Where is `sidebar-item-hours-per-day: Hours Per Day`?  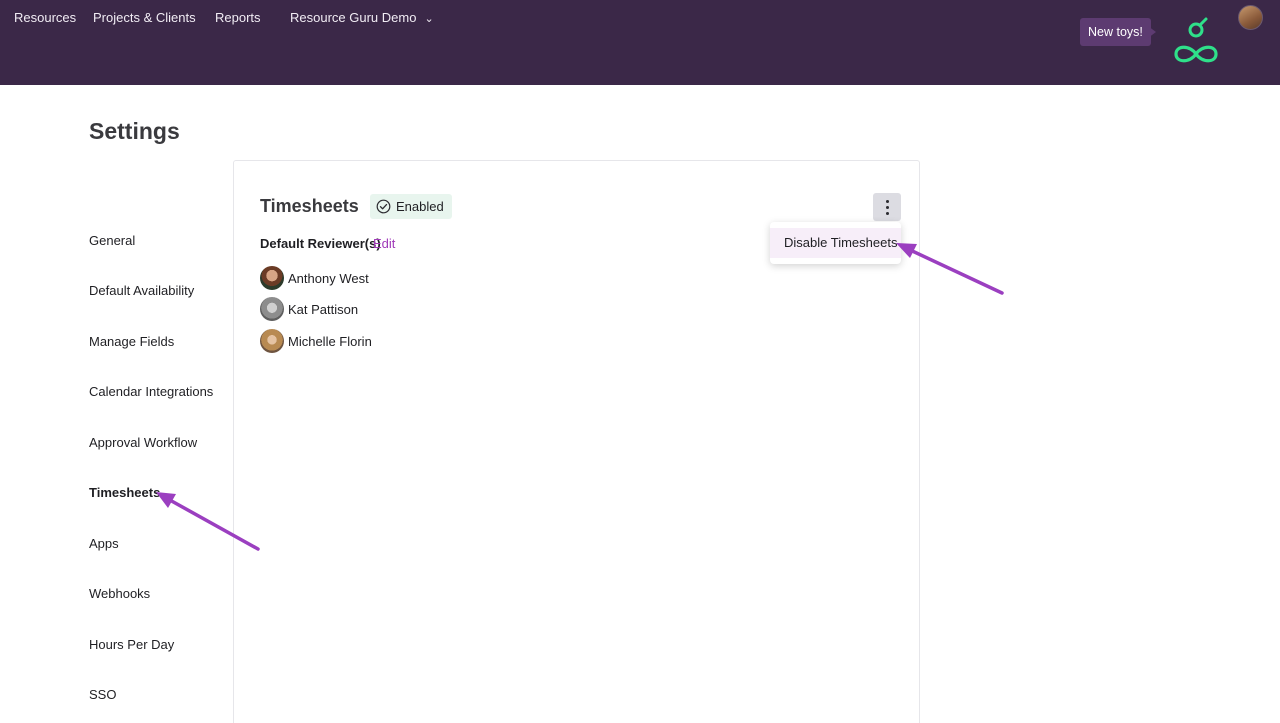
sidebar-item-hours-per-day: Hours Per Day is located at coordinates (131, 645).